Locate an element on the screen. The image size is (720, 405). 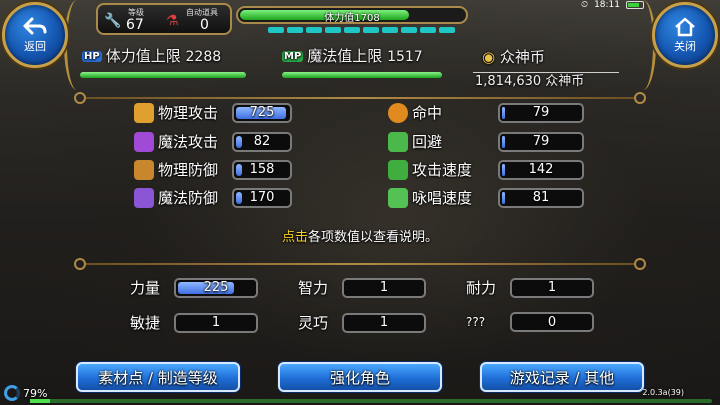
coin-label: 众神币 is located at coordinates (522, 57).